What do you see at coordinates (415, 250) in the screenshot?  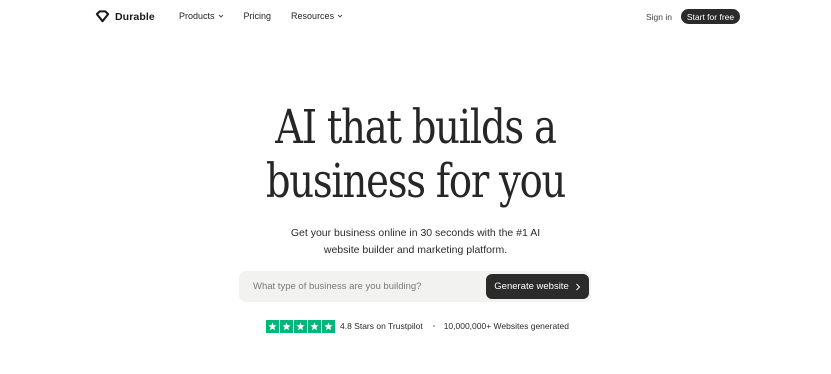 I see `subtitle-line-2: website builder and marketing platform.` at bounding box center [415, 250].